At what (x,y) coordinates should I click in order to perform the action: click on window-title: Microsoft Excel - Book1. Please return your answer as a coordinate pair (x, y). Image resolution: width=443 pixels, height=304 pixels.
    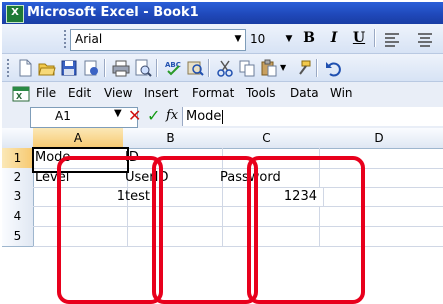
    Looking at the image, I should click on (113, 12).